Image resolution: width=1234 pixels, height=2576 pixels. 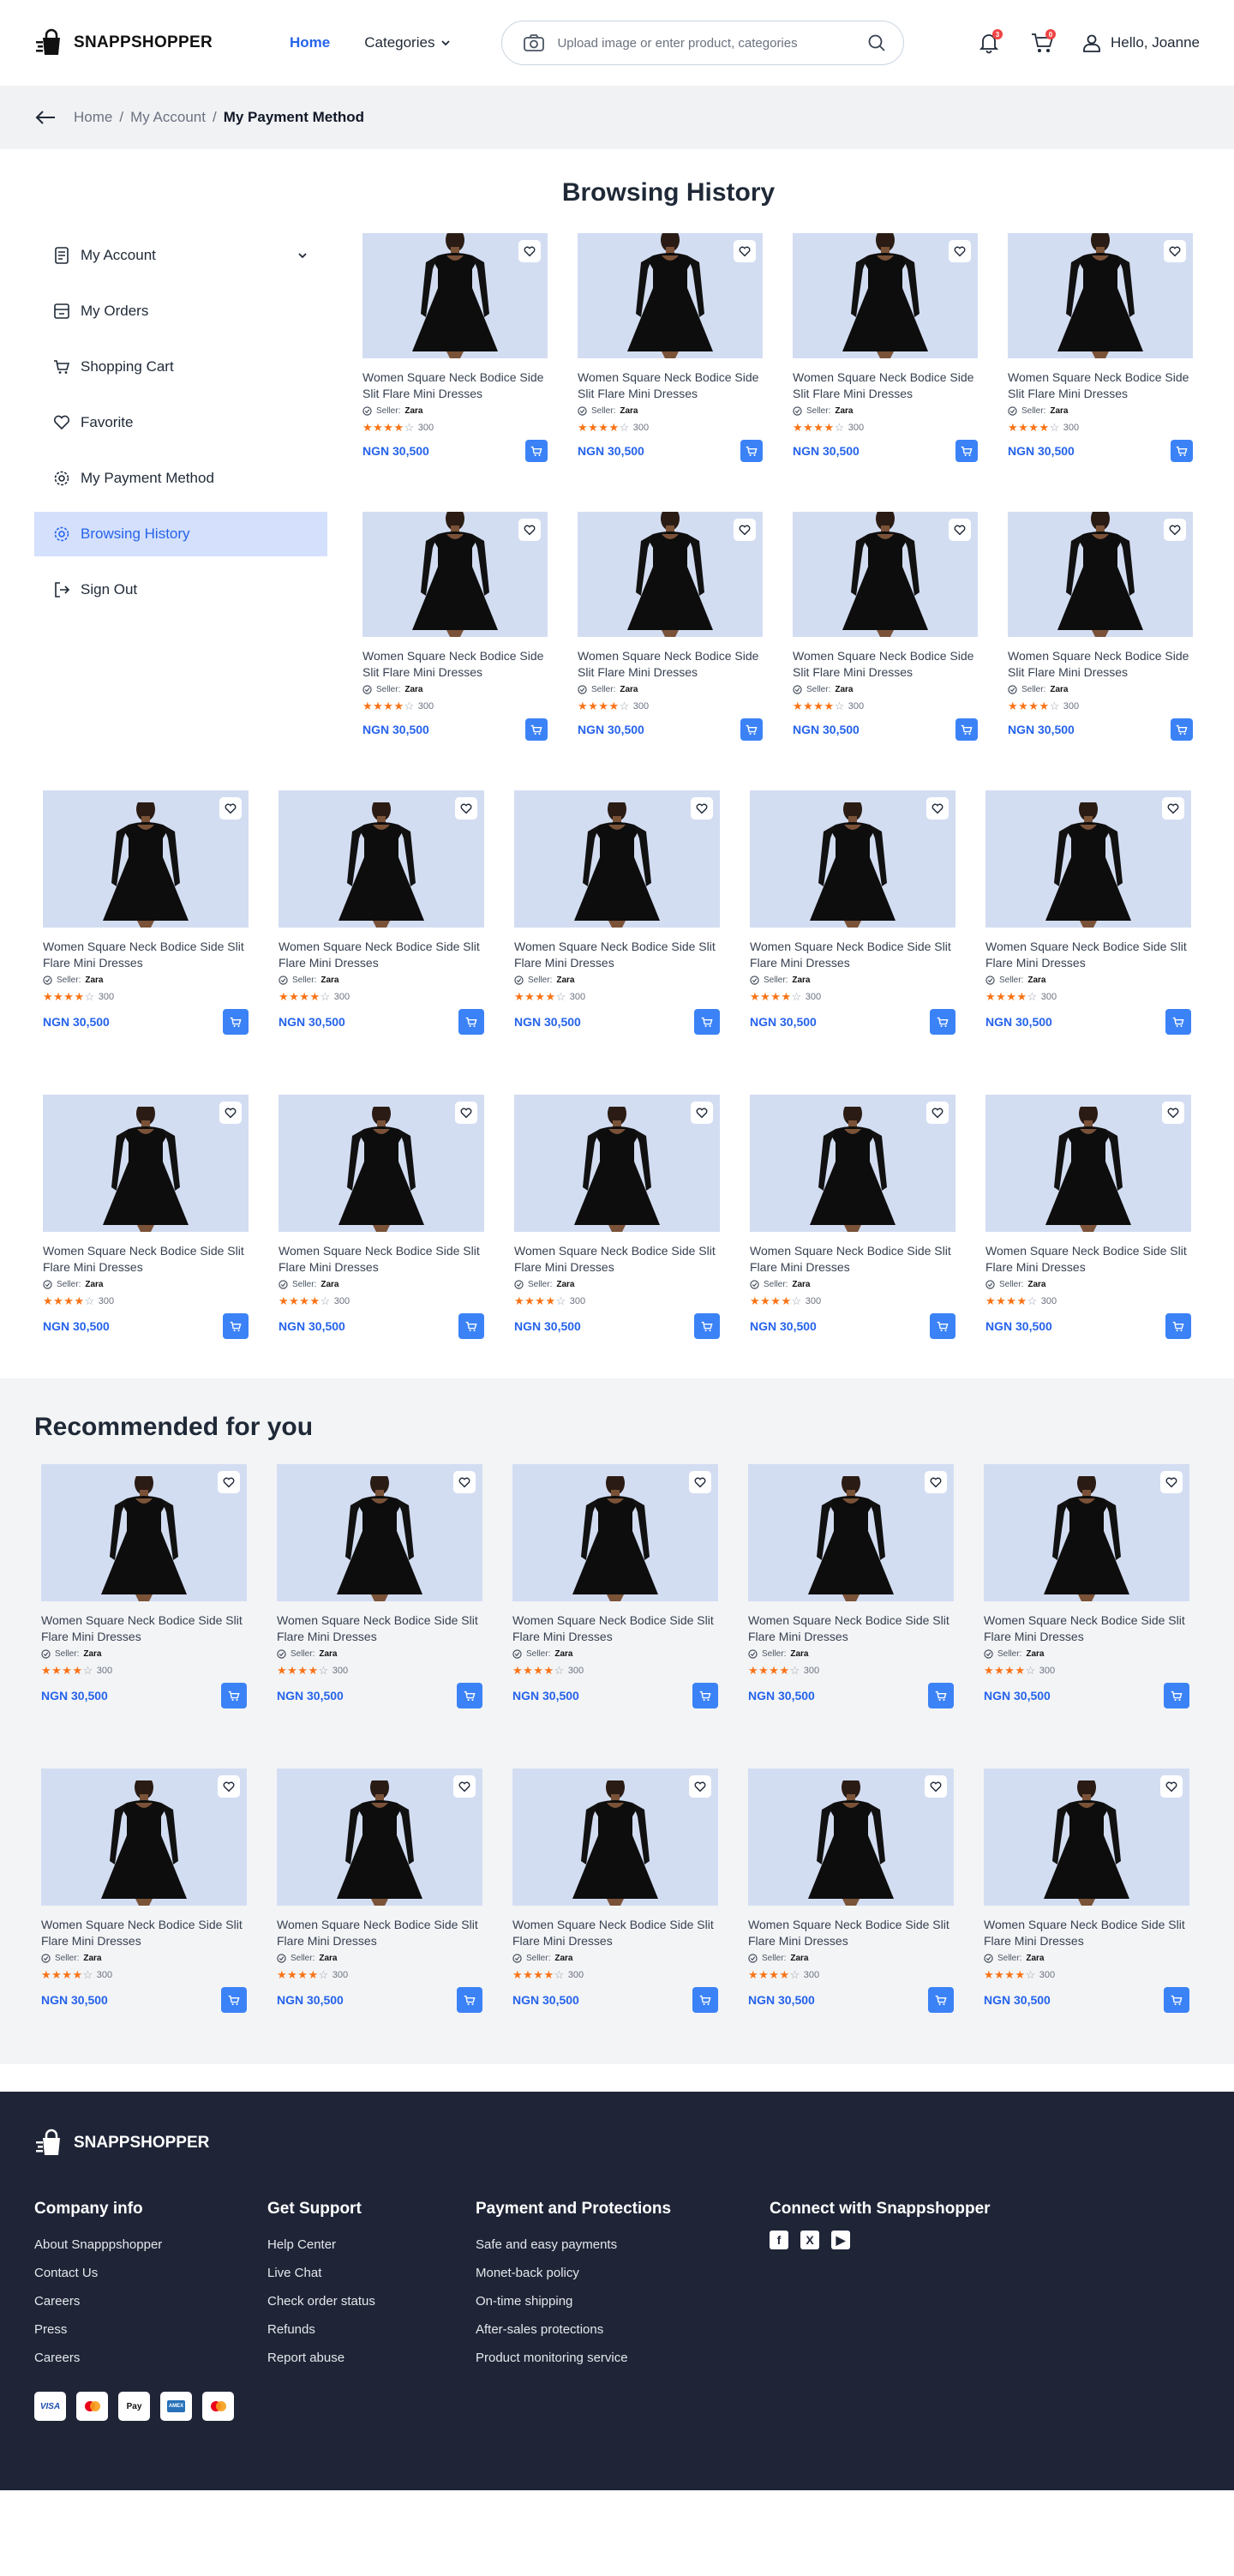 What do you see at coordinates (617, 2143) in the screenshot?
I see `footer-brand-logo: SNAPPSHOPPER` at bounding box center [617, 2143].